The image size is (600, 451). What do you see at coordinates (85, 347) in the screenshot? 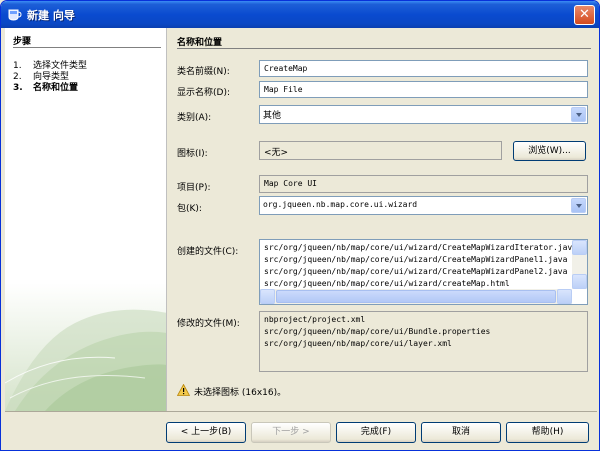
I see `decorative-leaf-art` at bounding box center [85, 347].